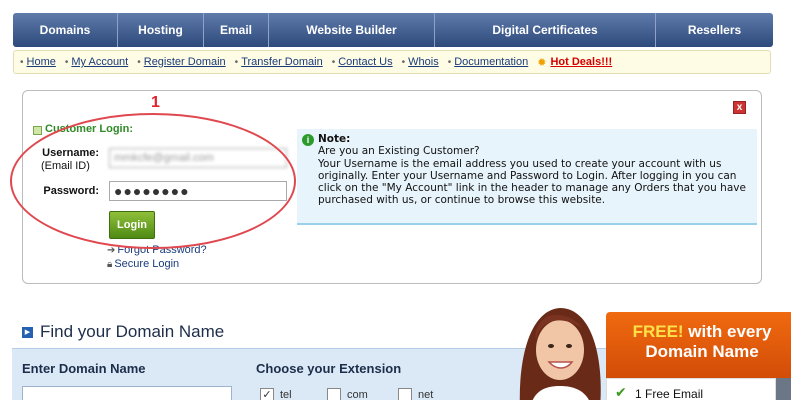 This screenshot has height=400, width=800. Describe the element at coordinates (329, 368) in the screenshot. I see `choose-extension-label: Choose your Extension` at that location.